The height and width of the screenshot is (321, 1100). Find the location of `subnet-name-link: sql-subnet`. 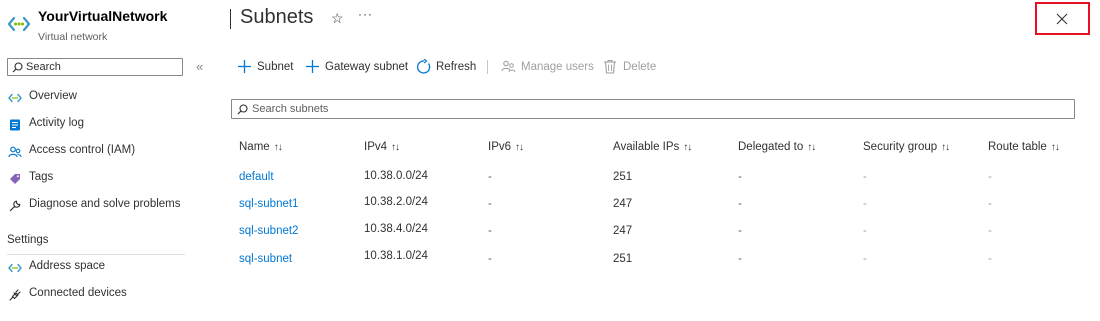

subnet-name-link: sql-subnet is located at coordinates (265, 259).